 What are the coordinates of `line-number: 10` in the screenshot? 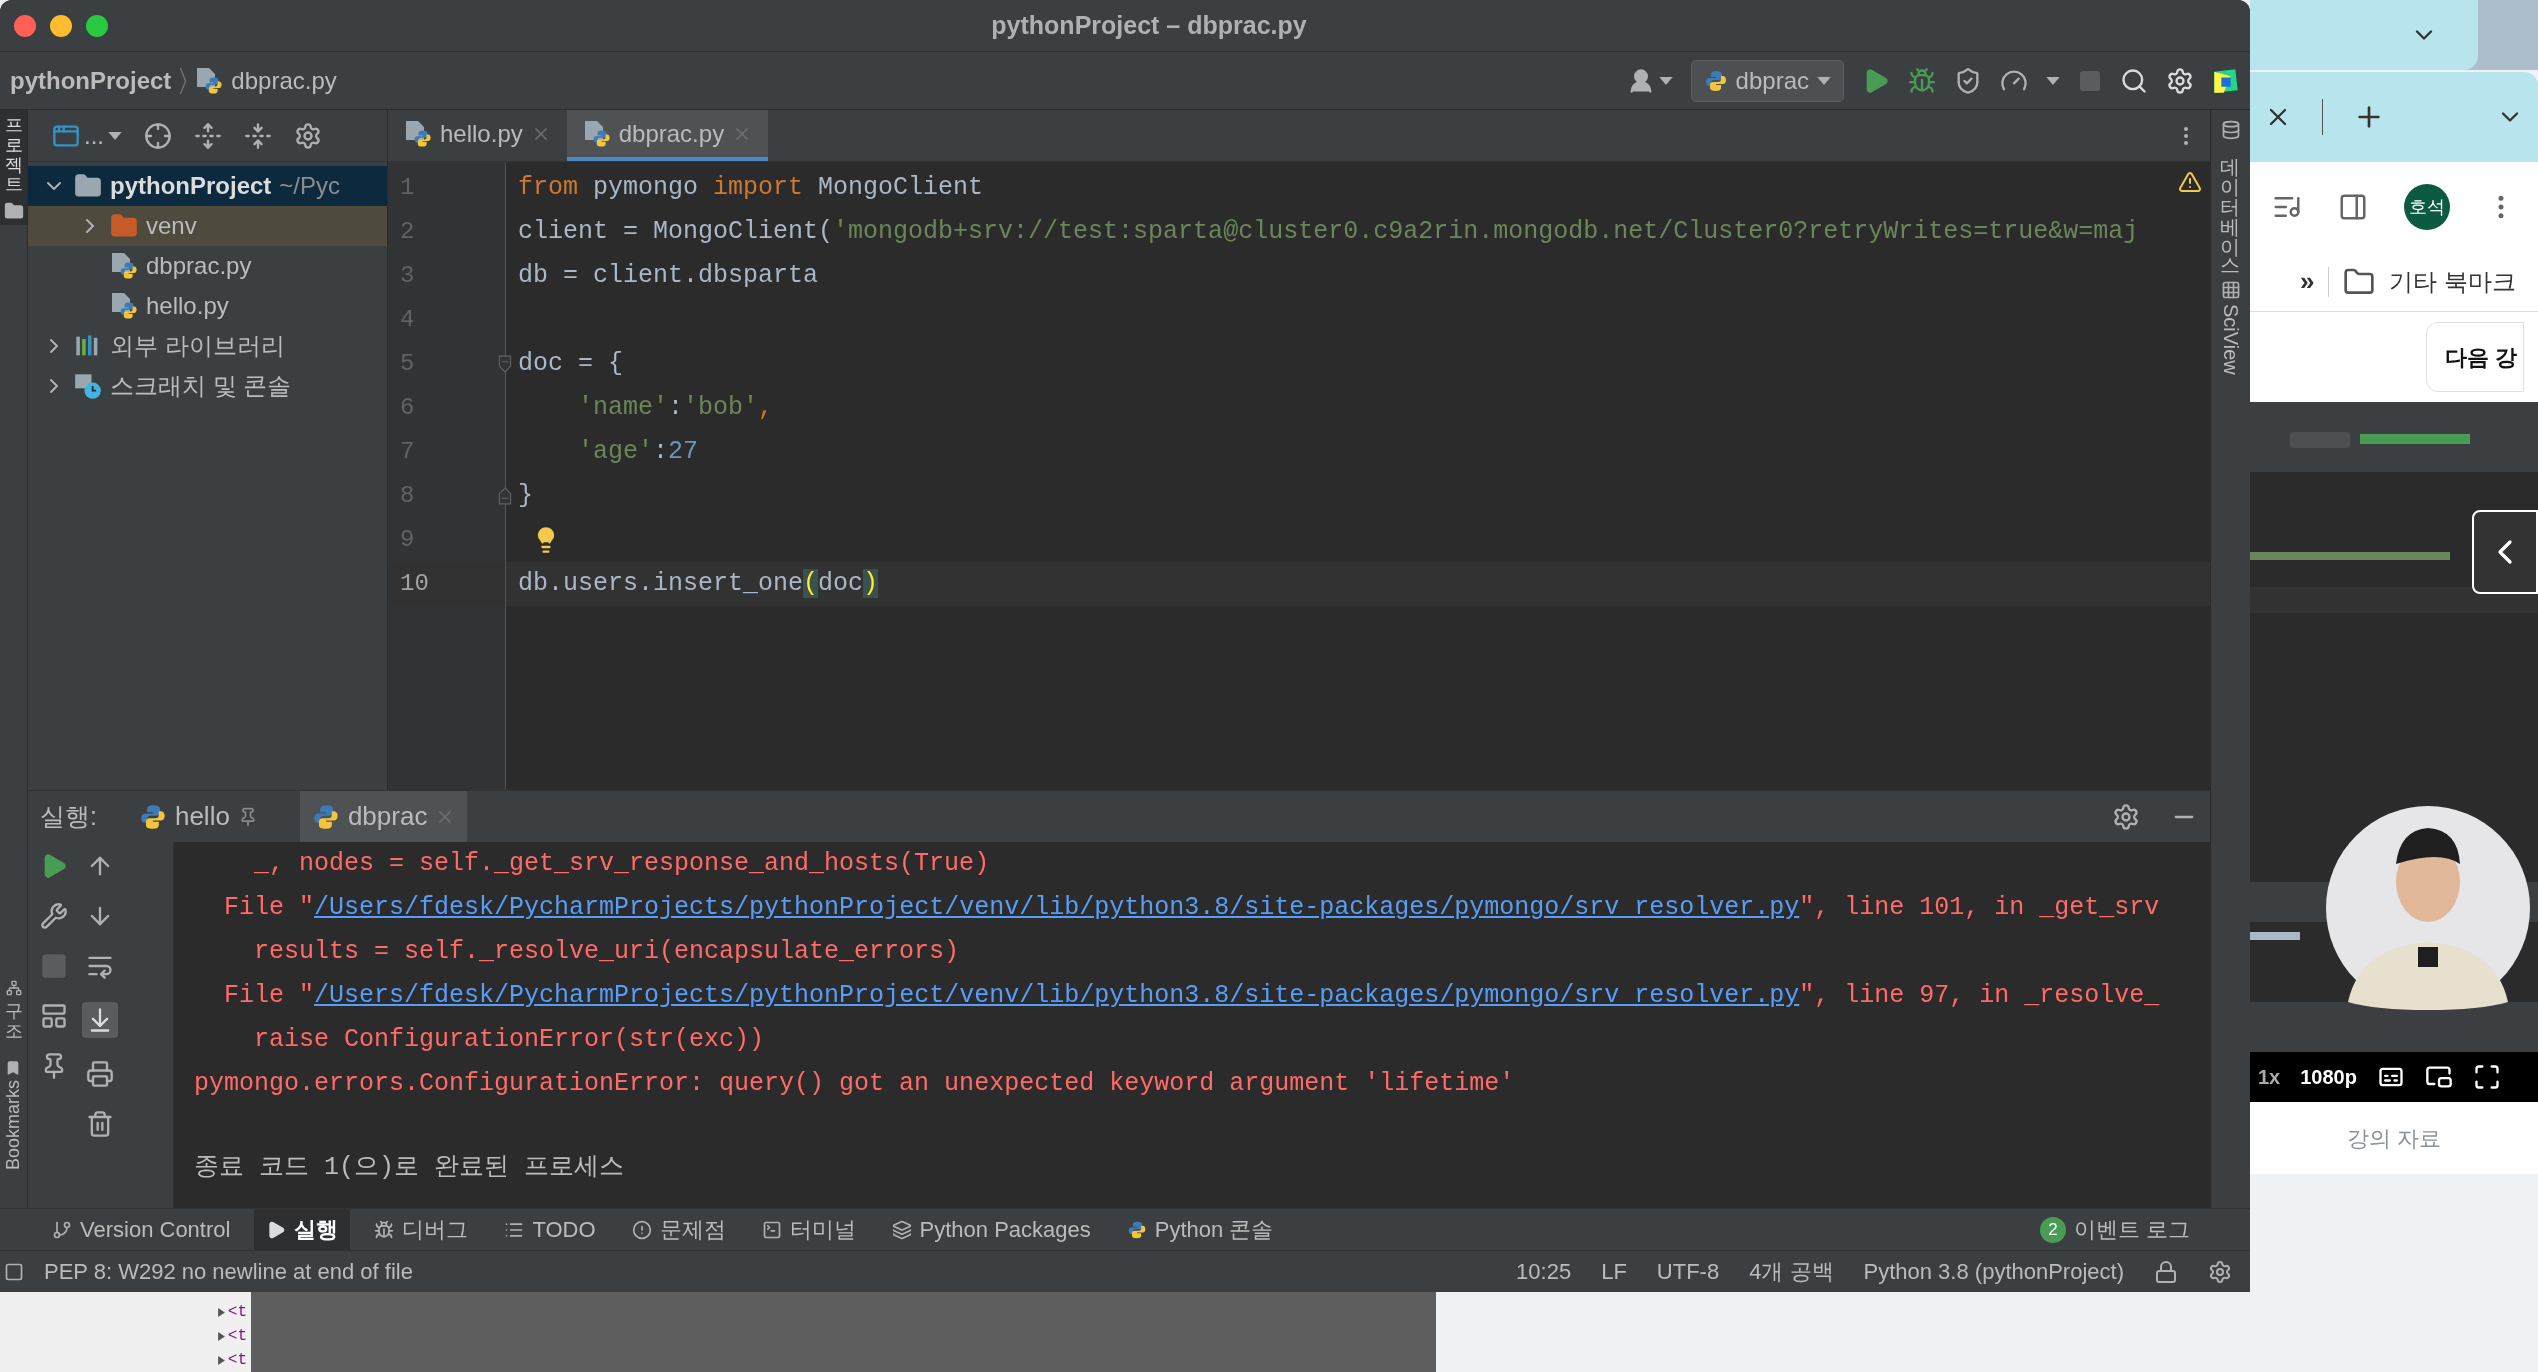 It's located at (414, 584).